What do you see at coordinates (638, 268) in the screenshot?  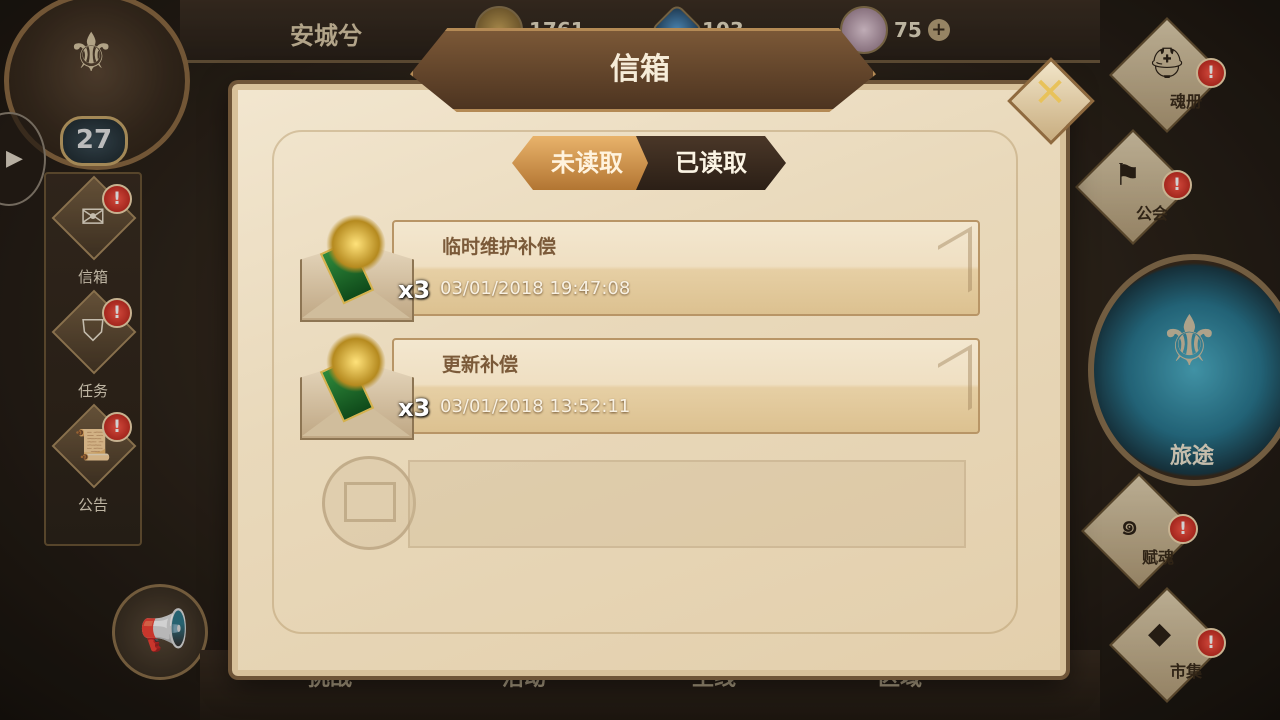 I see `mail-item: x3 临时维护补偿 03/01/2018 19:47:08` at bounding box center [638, 268].